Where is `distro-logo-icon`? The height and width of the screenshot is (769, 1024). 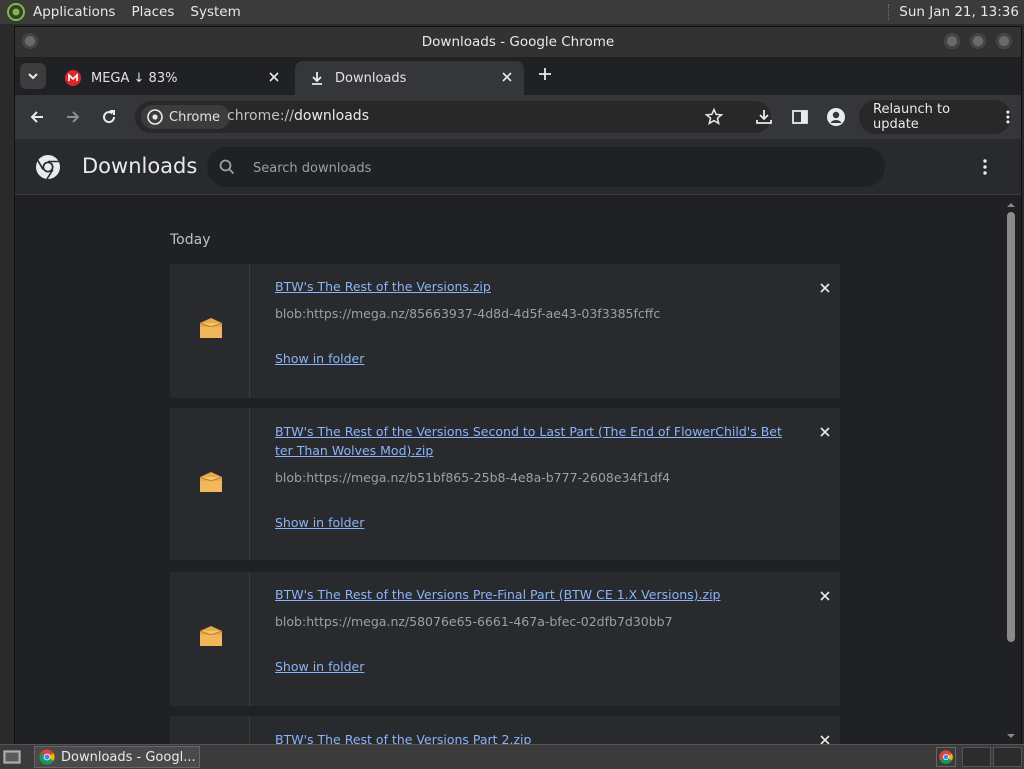 distro-logo-icon is located at coordinates (16, 12).